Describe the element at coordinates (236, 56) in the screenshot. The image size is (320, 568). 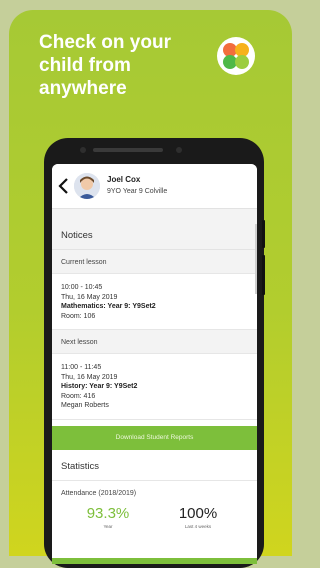
I see `app-logo-icon` at that location.